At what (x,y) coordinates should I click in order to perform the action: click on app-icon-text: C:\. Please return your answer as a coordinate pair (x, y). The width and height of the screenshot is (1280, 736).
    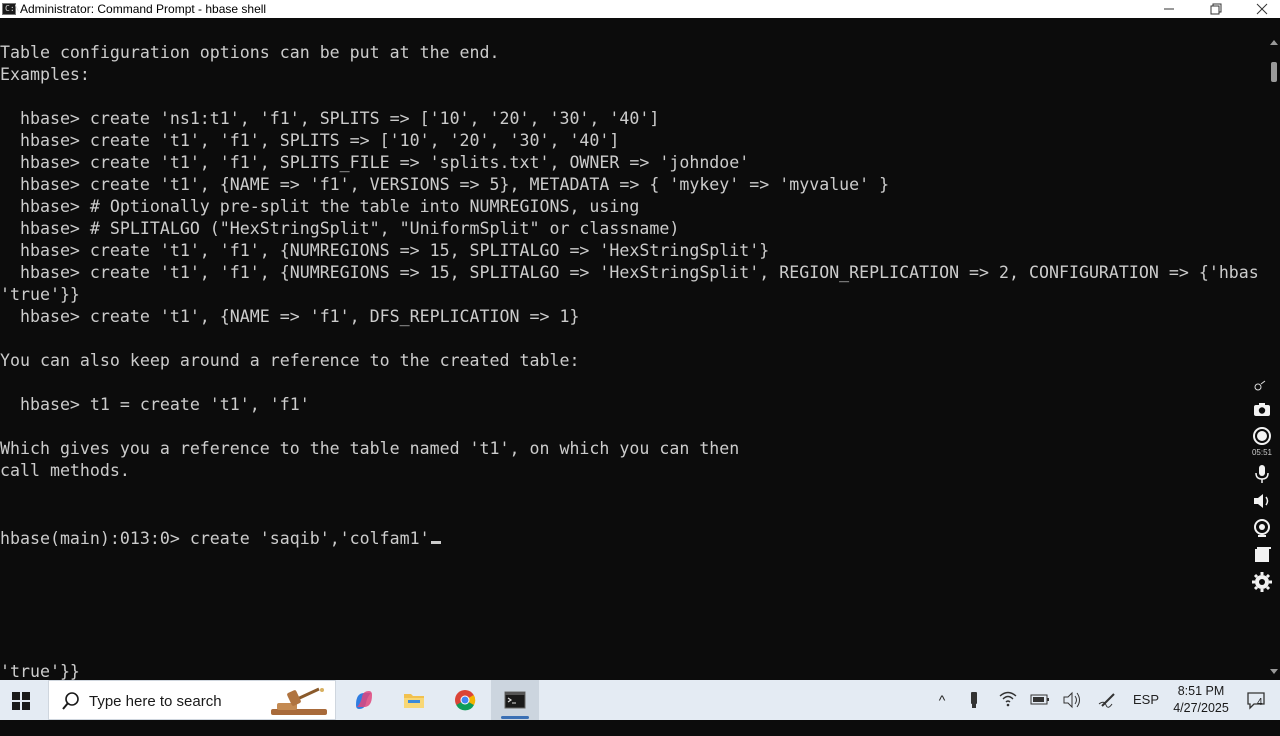
    Looking at the image, I should click on (12, 8).